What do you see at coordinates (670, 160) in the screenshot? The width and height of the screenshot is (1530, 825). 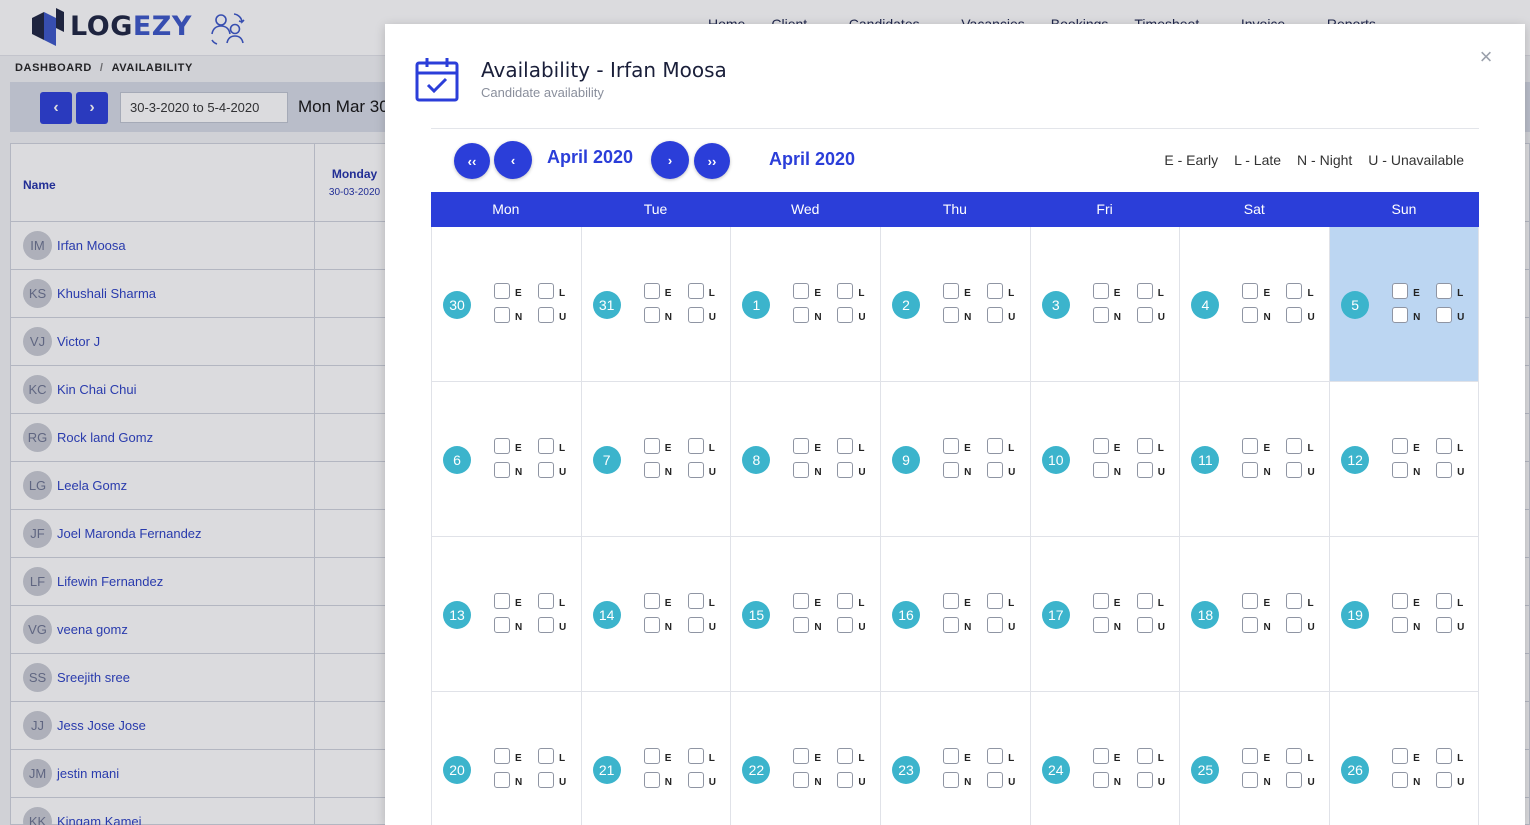 I see `next-month-button: ›` at bounding box center [670, 160].